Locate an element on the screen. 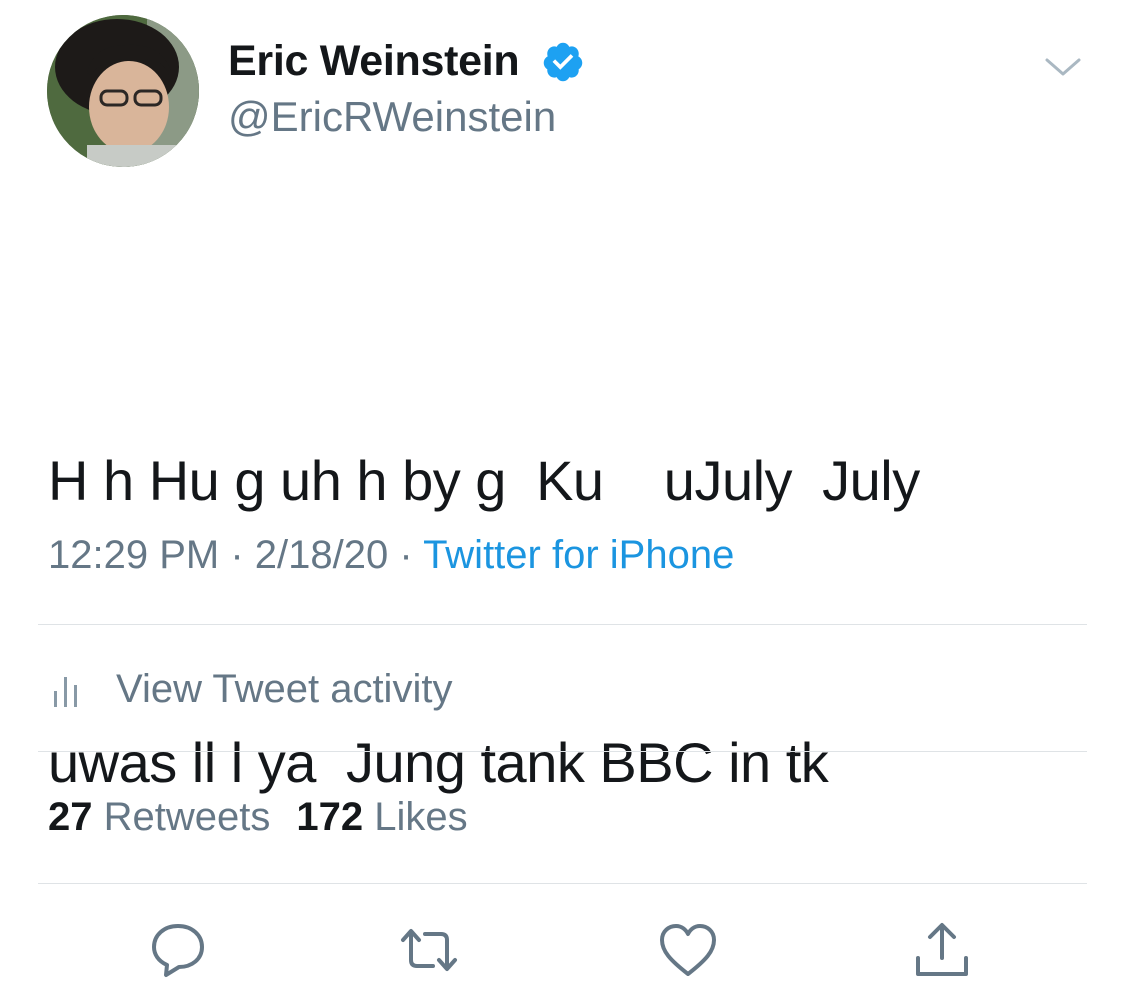 This screenshot has width=1125, height=989. likes-label: Likes is located at coordinates (421, 817).